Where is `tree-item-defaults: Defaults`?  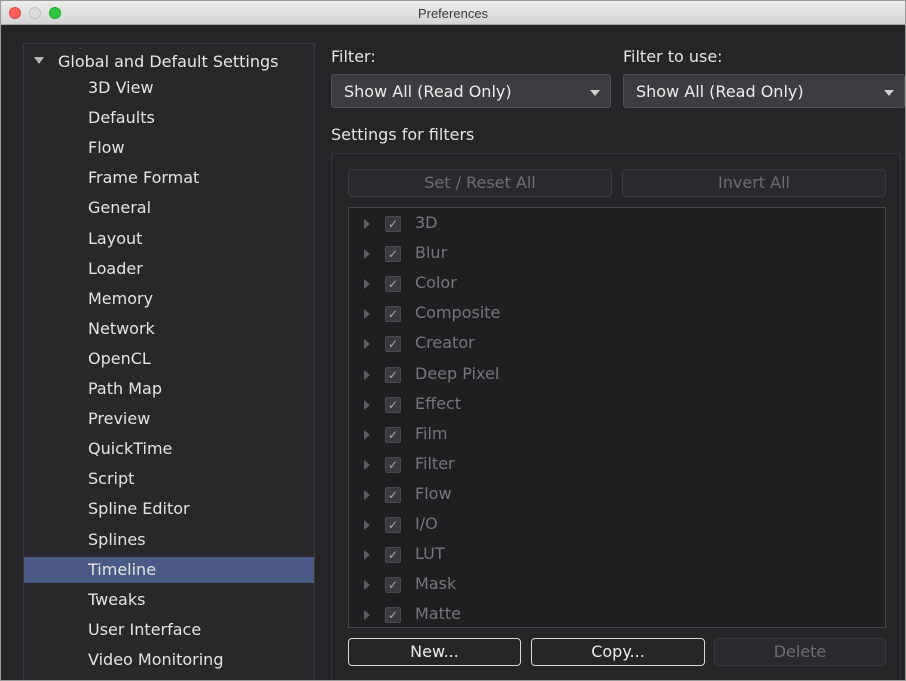 tree-item-defaults: Defaults is located at coordinates (169, 118).